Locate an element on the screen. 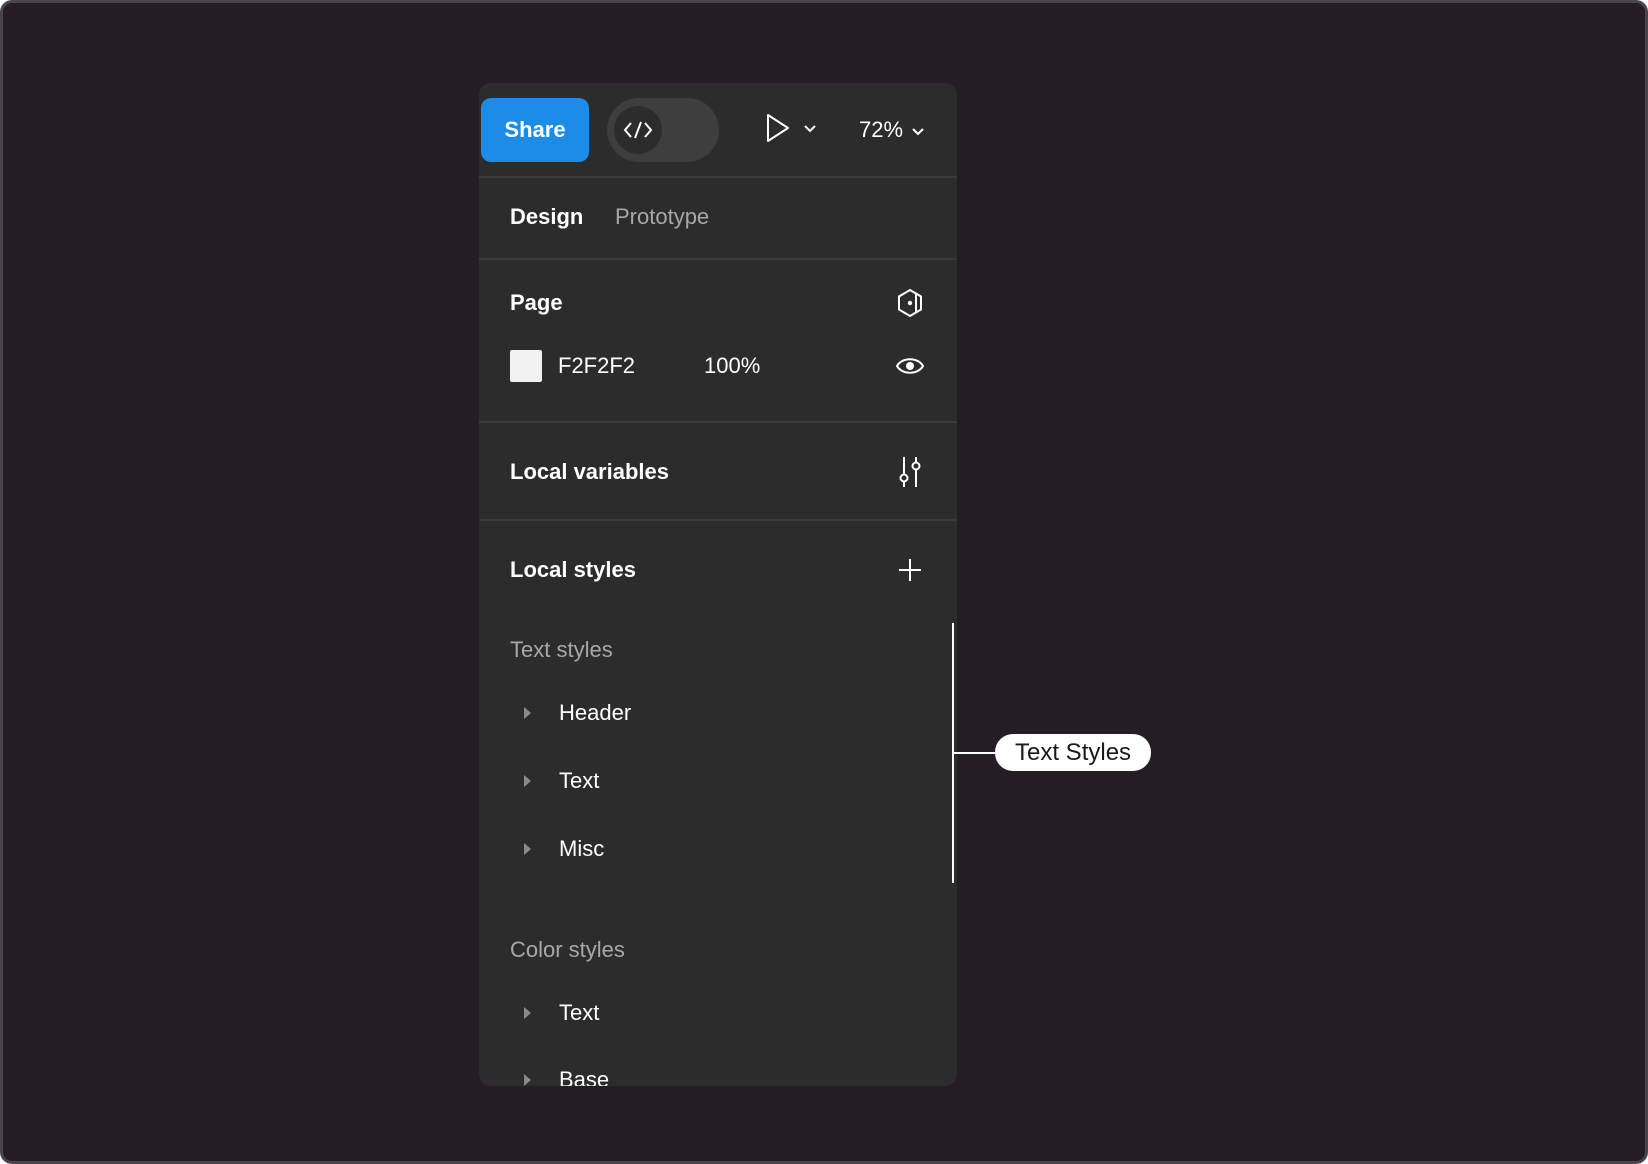 The height and width of the screenshot is (1164, 1648). zoom-dropdown: 72% is located at coordinates (892, 130).